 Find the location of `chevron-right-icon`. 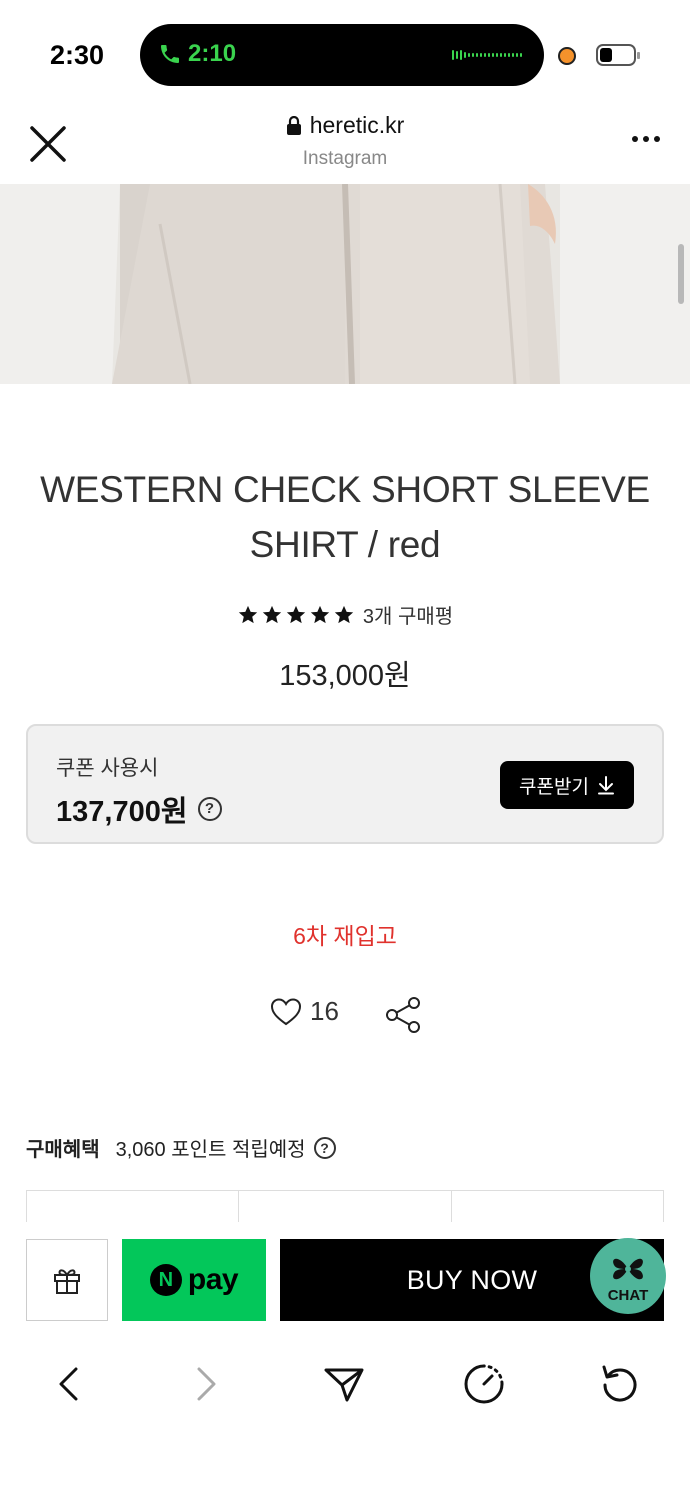

chevron-right-icon is located at coordinates (206, 1384).